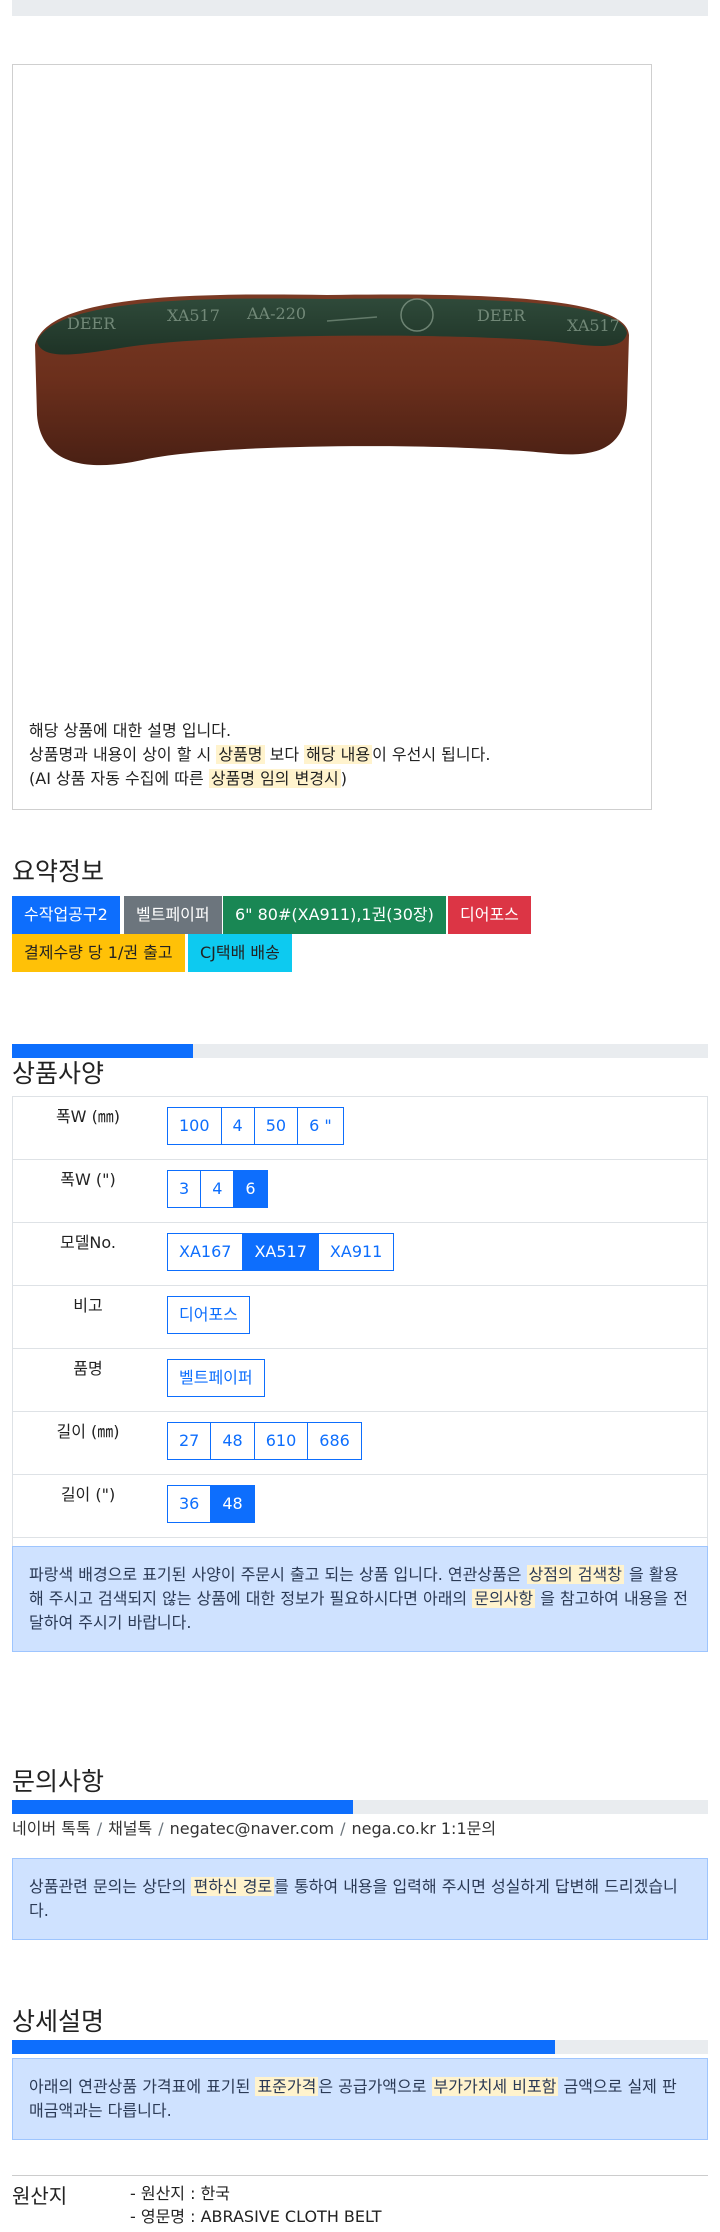  Describe the element at coordinates (205, 1252) in the screenshot. I see `spec-option-button: XA167` at that location.